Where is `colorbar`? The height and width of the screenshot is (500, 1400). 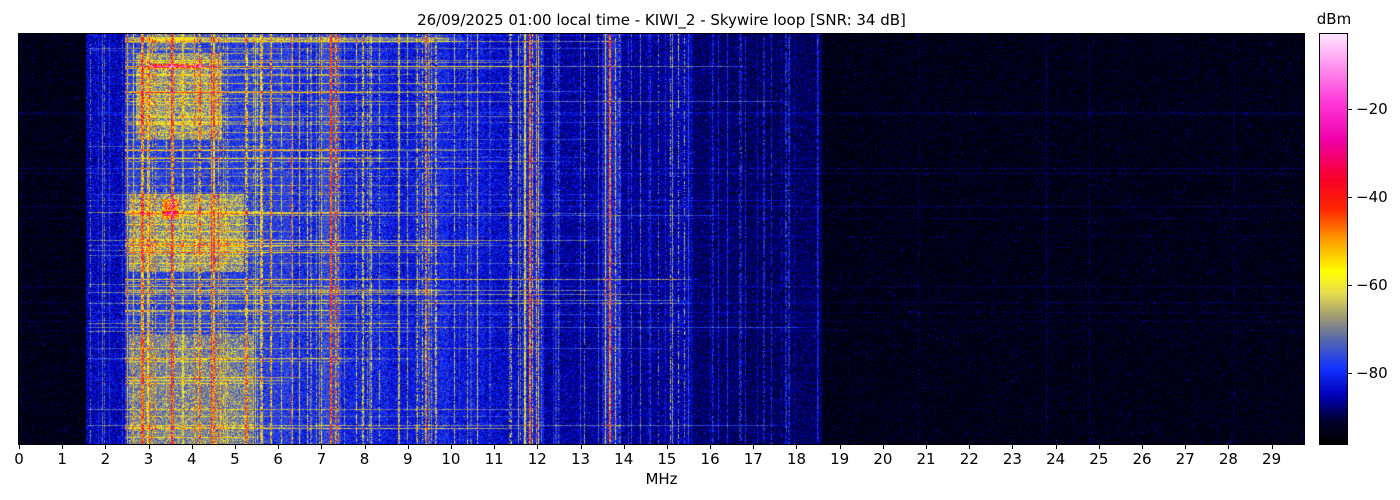
colorbar is located at coordinates (1333, 239).